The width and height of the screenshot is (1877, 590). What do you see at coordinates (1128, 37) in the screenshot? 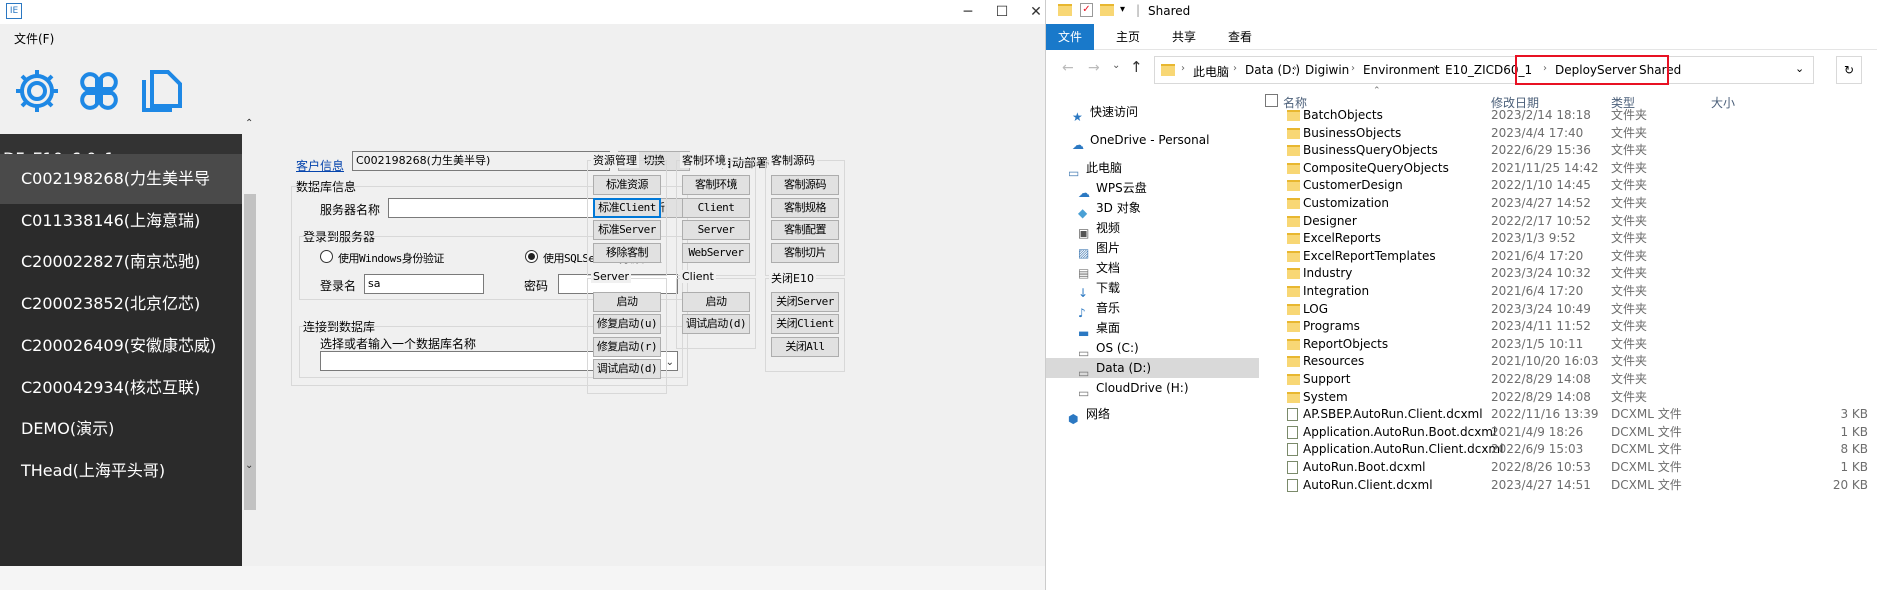
I see `tab-home: 主页` at bounding box center [1128, 37].